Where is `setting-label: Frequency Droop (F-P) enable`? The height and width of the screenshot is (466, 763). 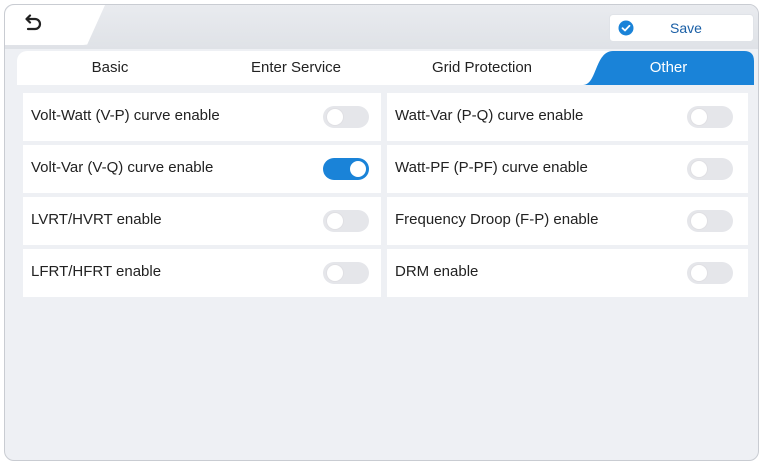 setting-label: Frequency Droop (F-P) enable is located at coordinates (497, 219).